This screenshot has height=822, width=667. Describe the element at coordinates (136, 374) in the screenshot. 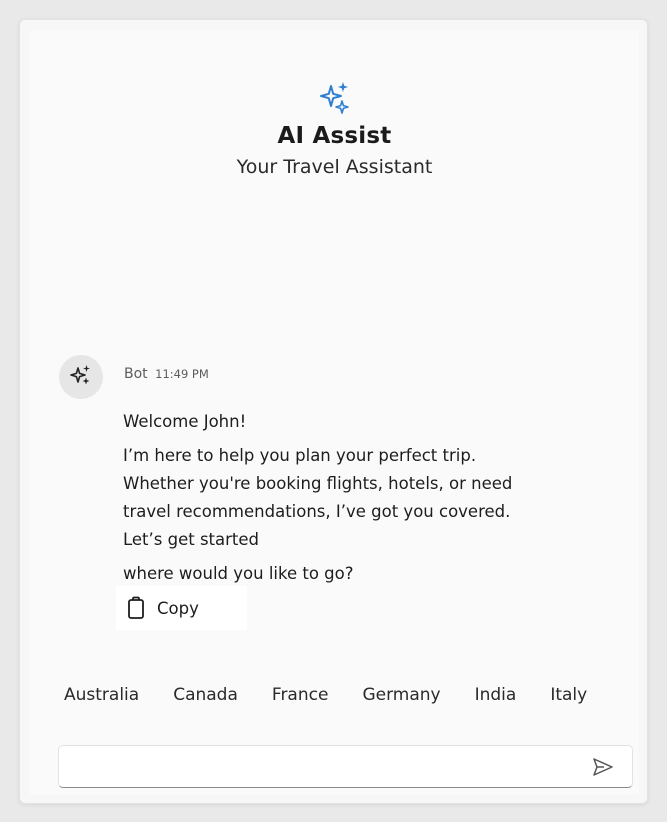

I see `sender-name: Bot` at that location.